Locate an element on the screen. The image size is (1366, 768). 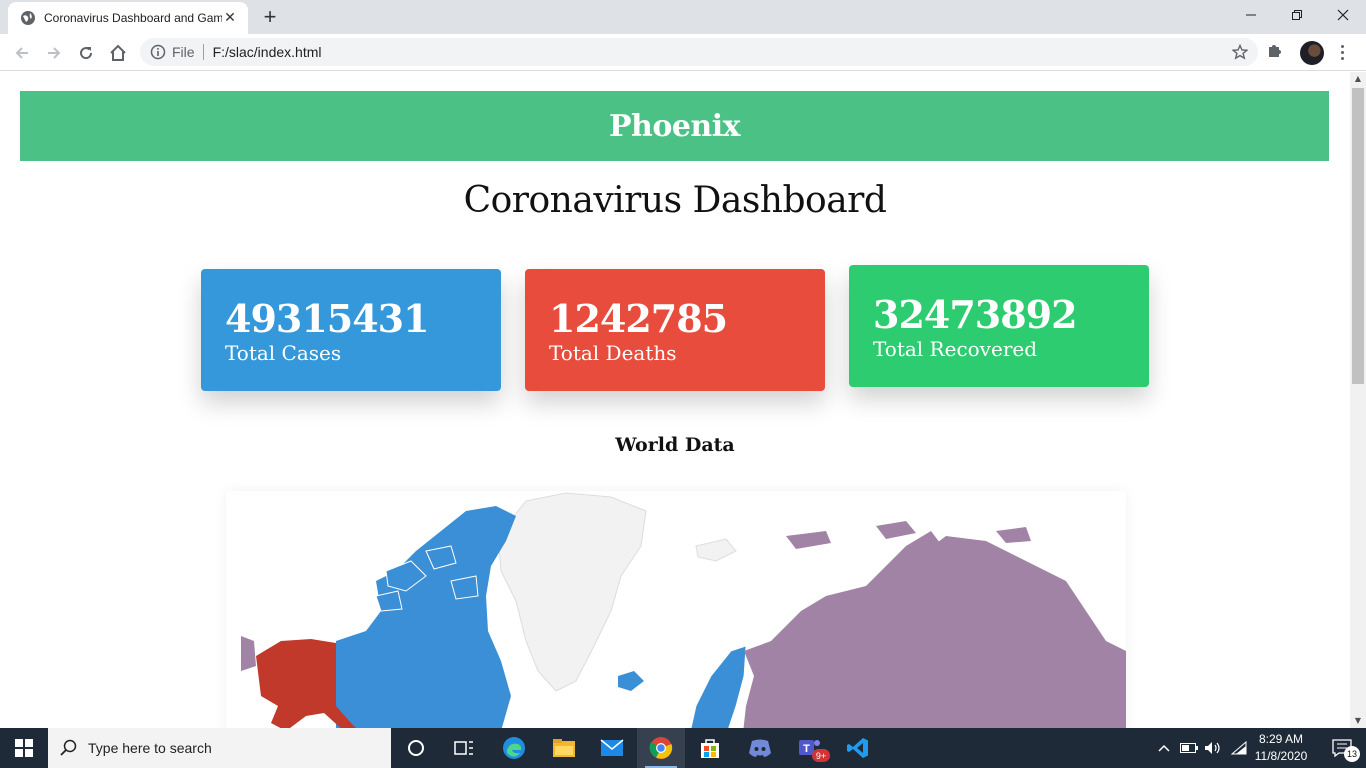
arrow-left-icon is located at coordinates (21, 53).